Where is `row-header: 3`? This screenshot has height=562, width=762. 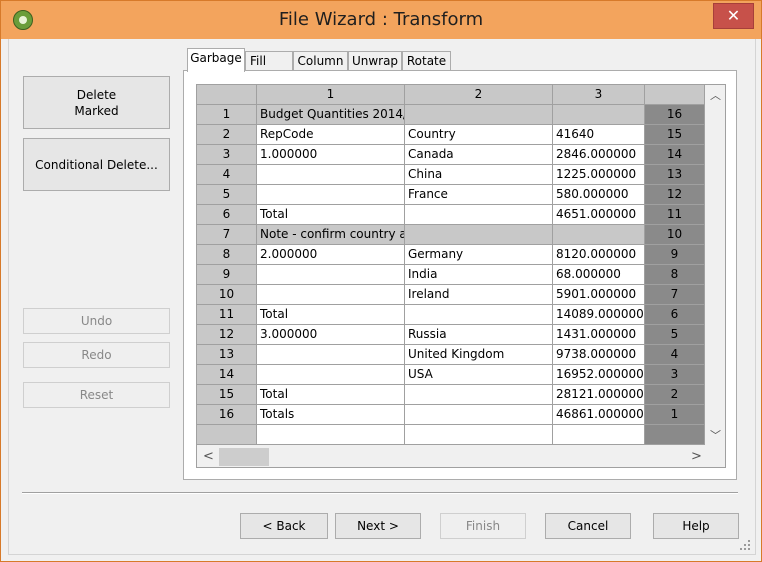 row-header: 3 is located at coordinates (227, 155).